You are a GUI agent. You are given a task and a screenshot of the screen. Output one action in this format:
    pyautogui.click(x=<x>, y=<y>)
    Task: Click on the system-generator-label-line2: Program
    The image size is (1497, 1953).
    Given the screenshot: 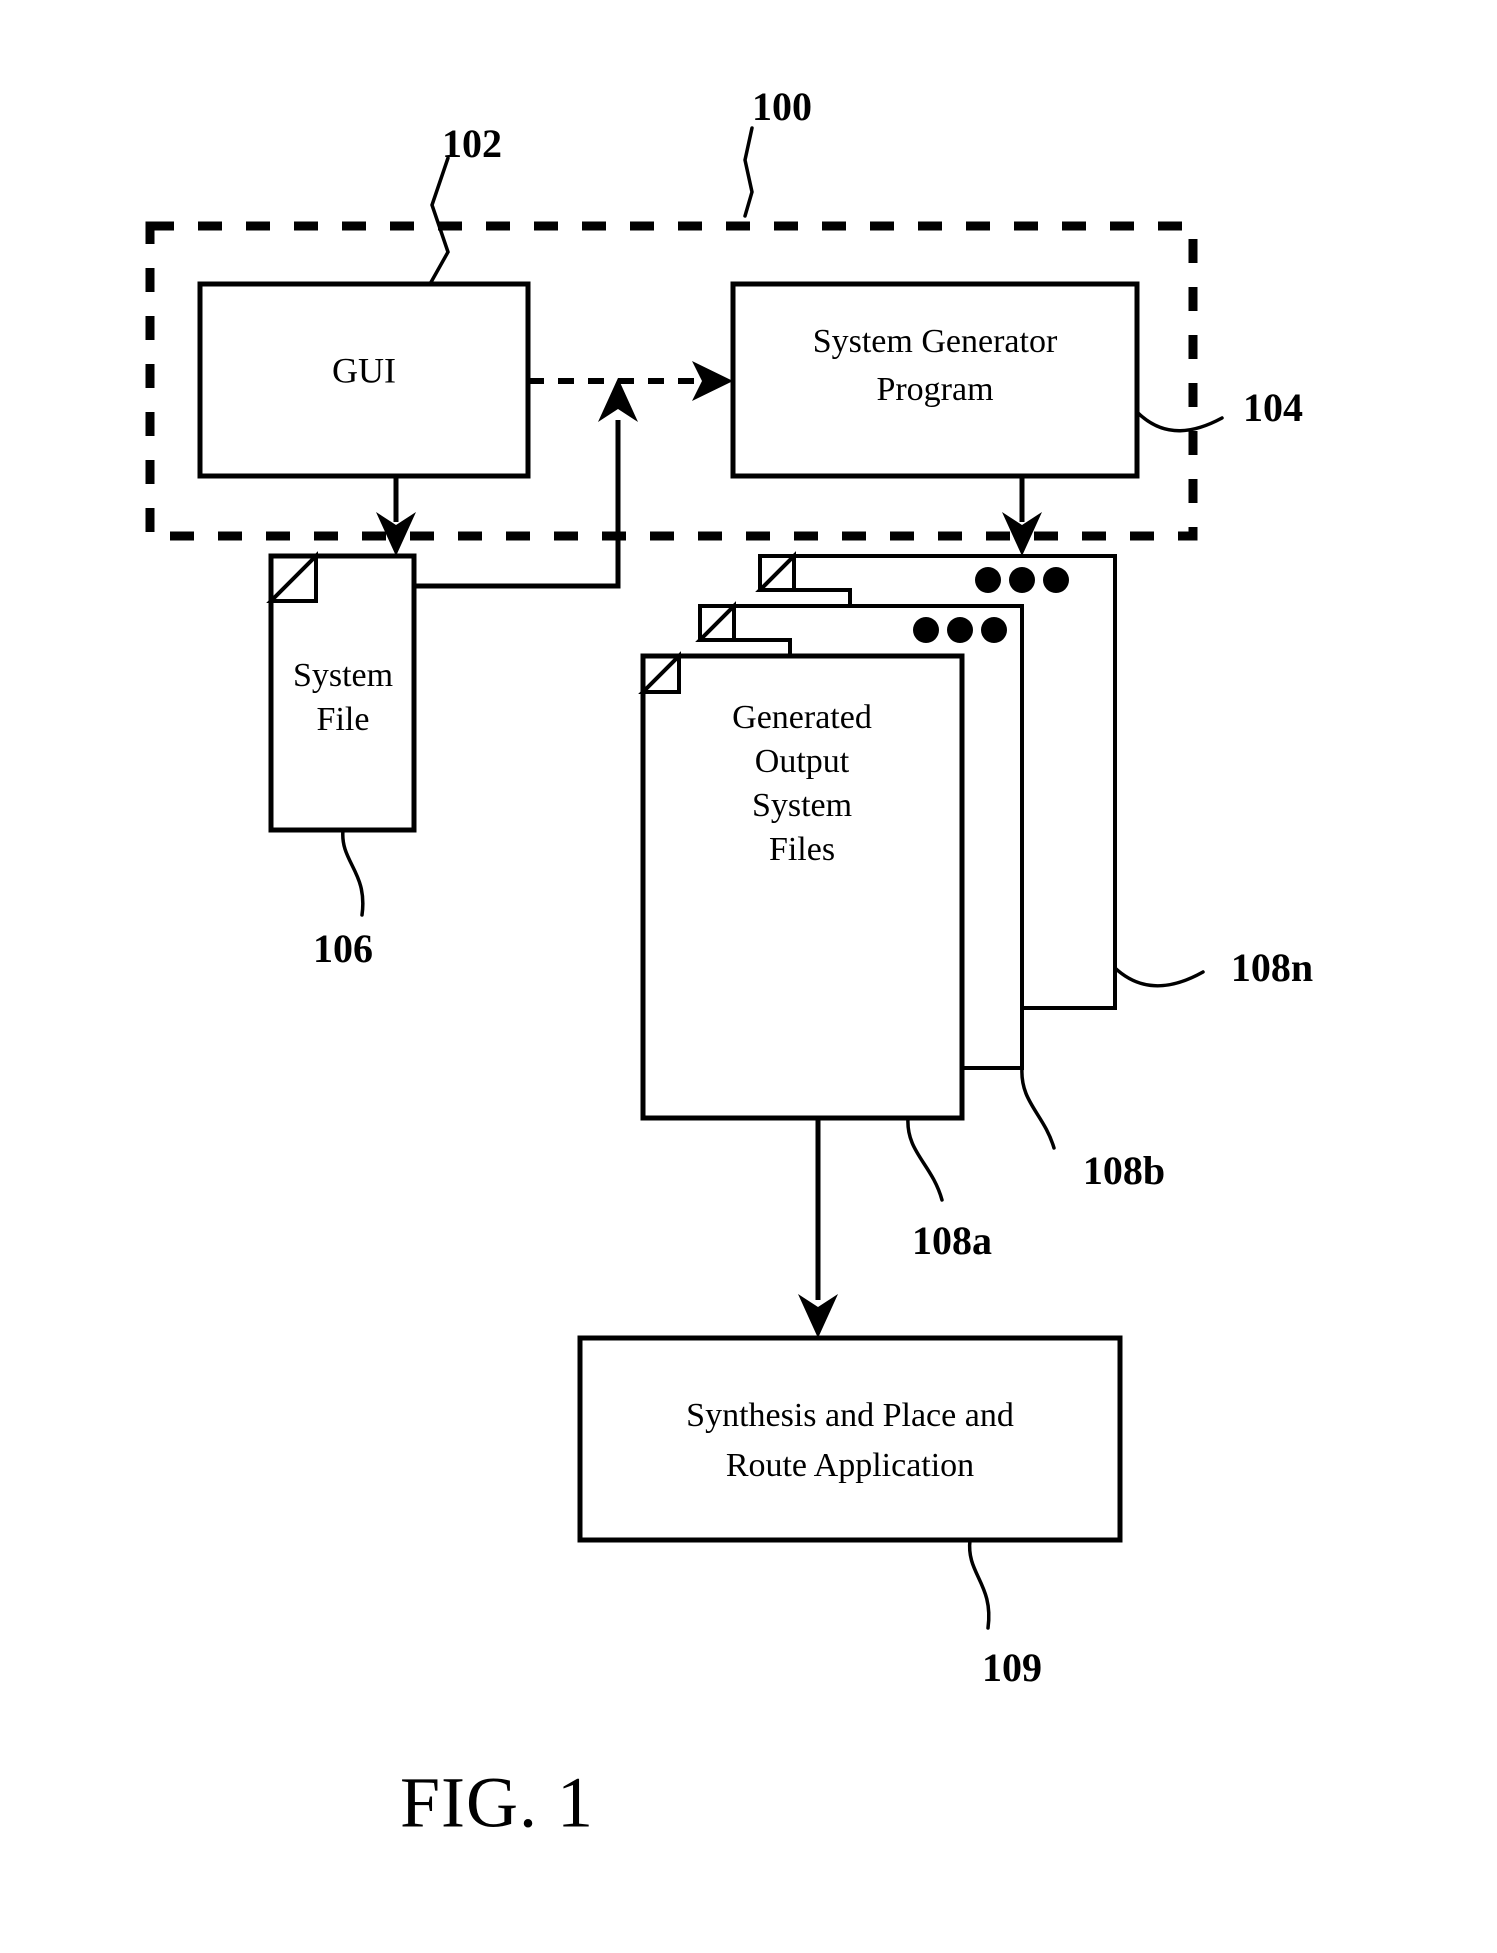 What is the action you would take?
    pyautogui.click(x=934, y=389)
    